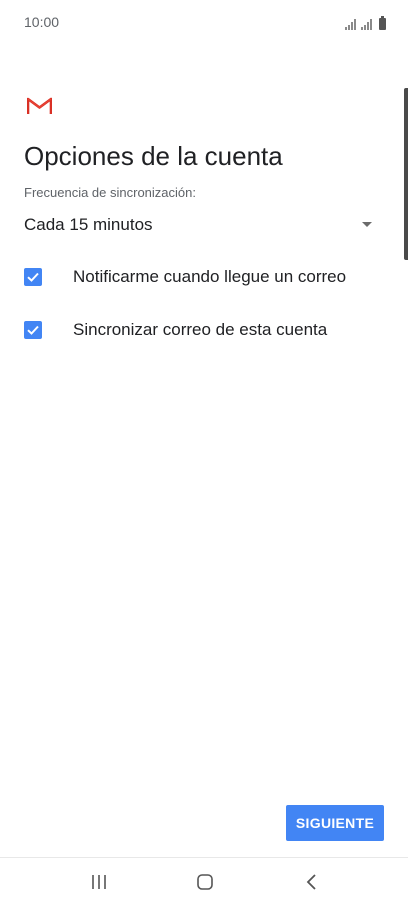 Image resolution: width=408 pixels, height=906 pixels. I want to click on sync-label: Sincronizar correo de esta cuenta, so click(200, 329).